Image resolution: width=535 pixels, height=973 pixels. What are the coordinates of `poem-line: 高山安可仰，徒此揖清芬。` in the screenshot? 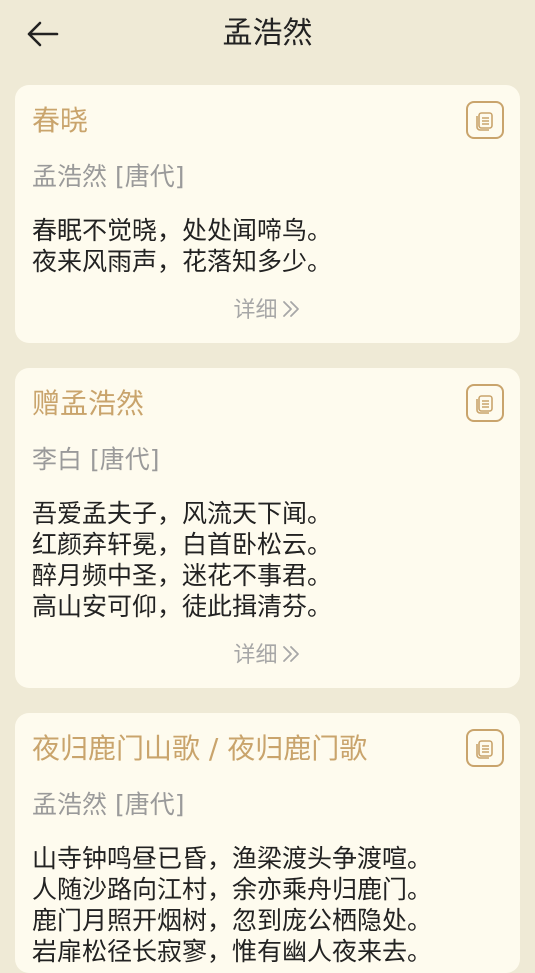 It's located at (182, 606).